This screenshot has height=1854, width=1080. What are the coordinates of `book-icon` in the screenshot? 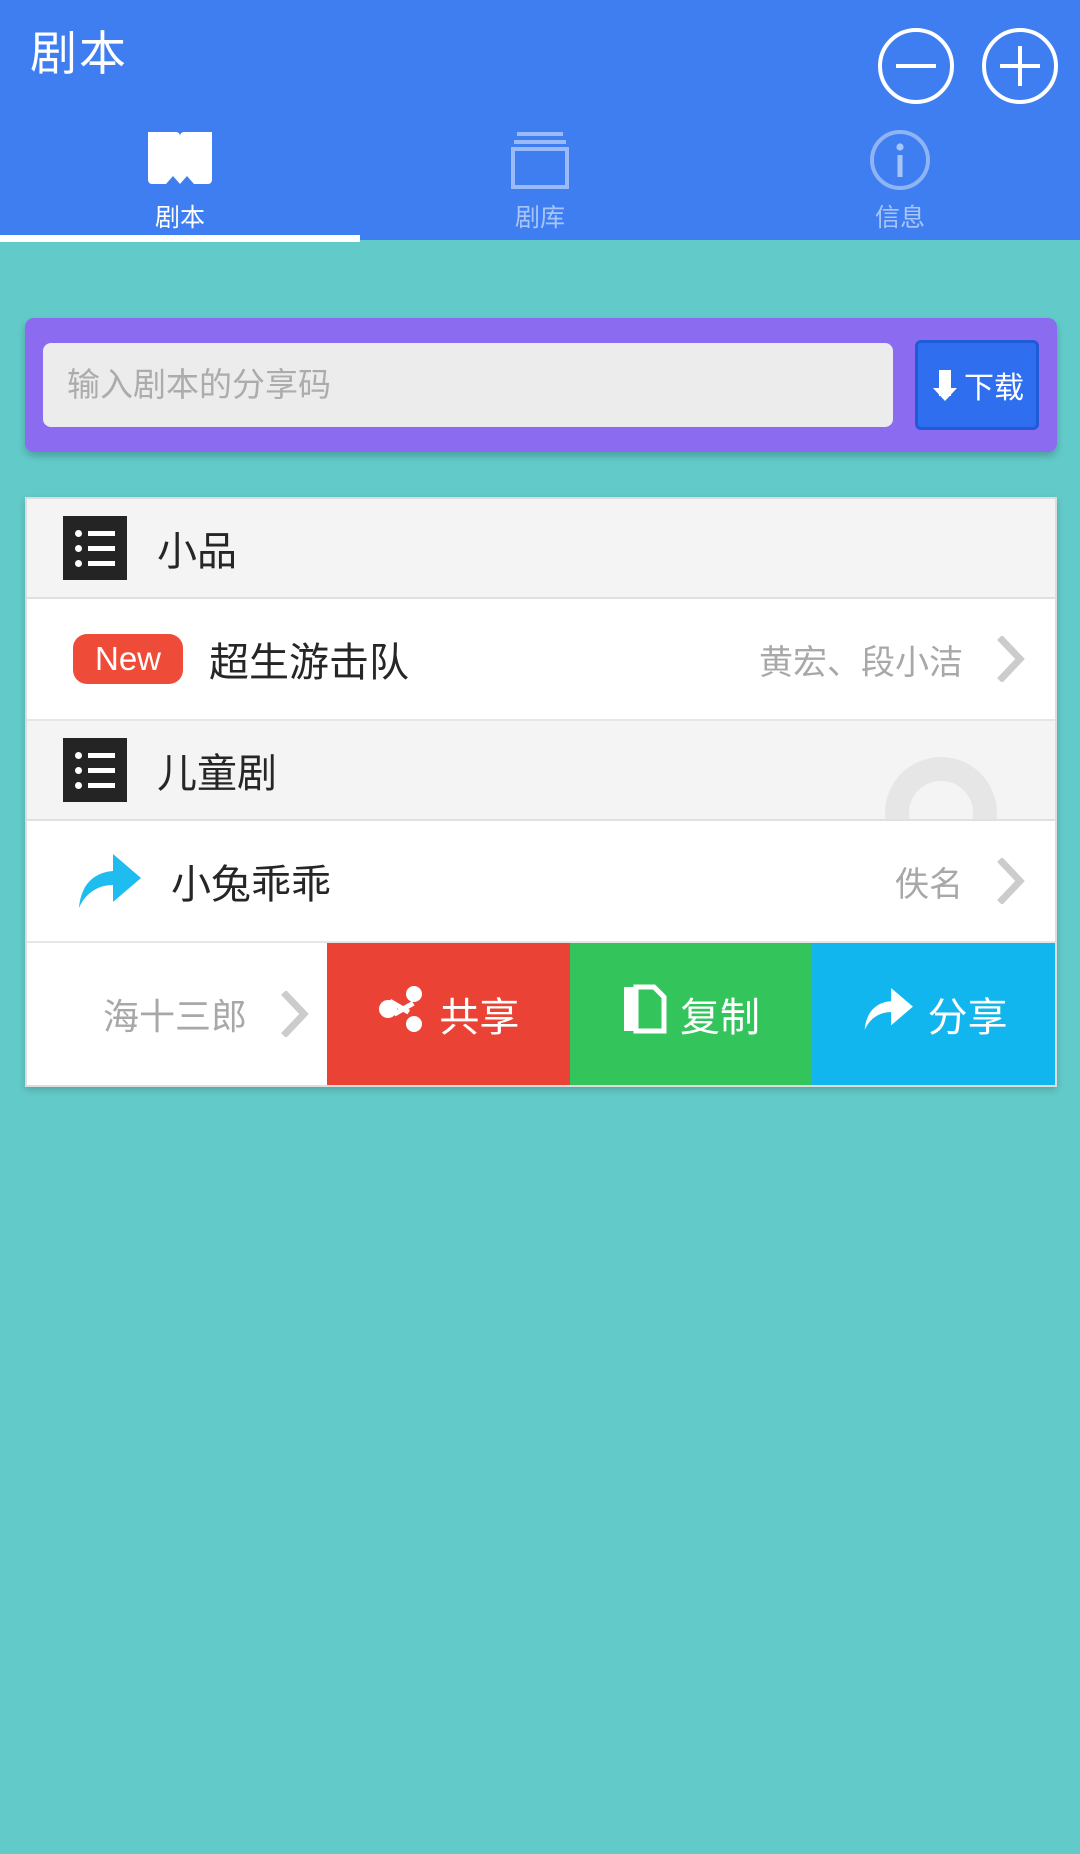 It's located at (180, 160).